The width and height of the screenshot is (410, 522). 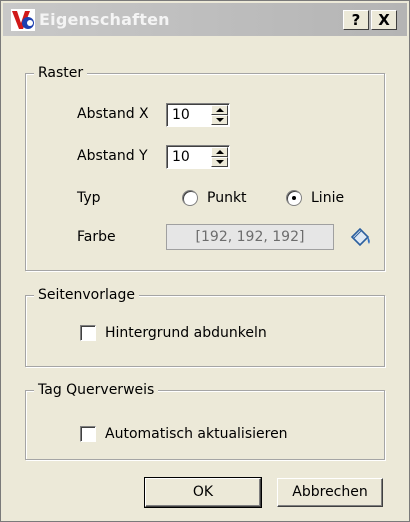 What do you see at coordinates (190, 198) in the screenshot?
I see `radio-punkt` at bounding box center [190, 198].